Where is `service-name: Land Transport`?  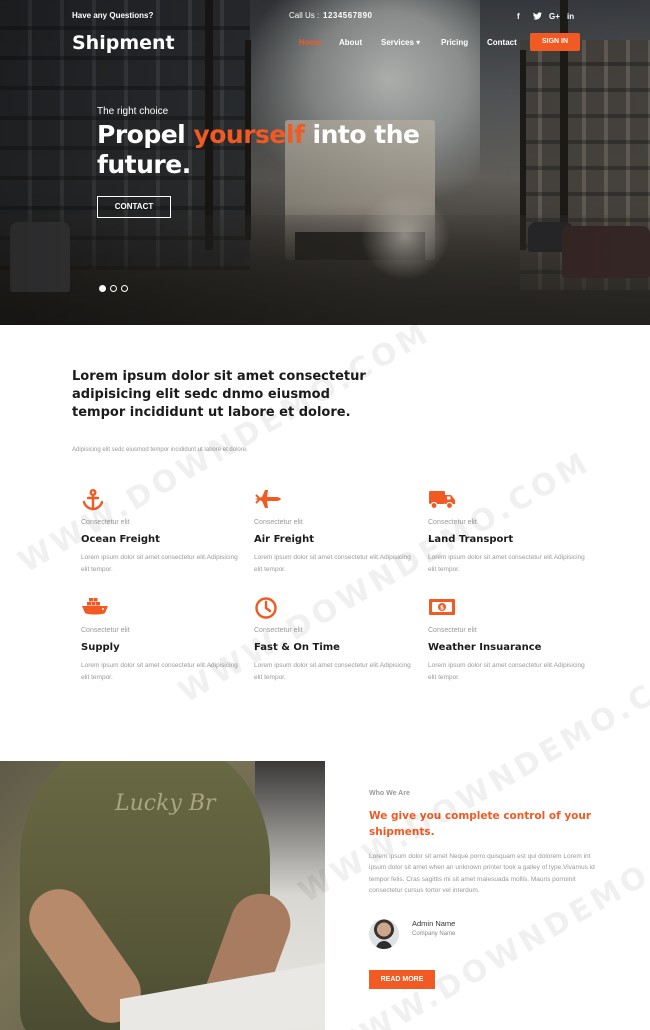 service-name: Land Transport is located at coordinates (471, 539).